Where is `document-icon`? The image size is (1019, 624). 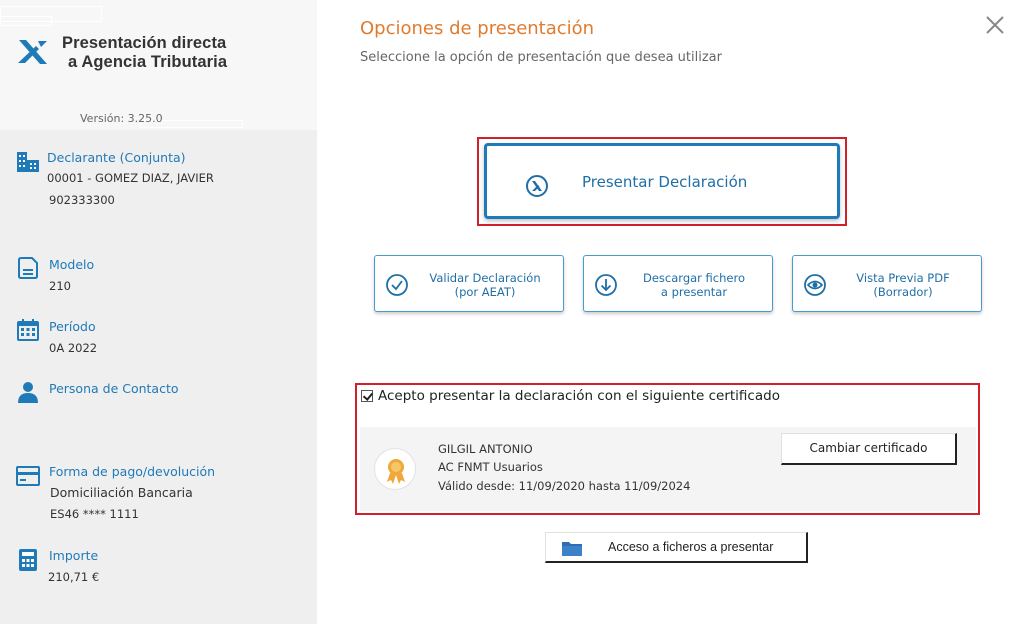 document-icon is located at coordinates (28, 268).